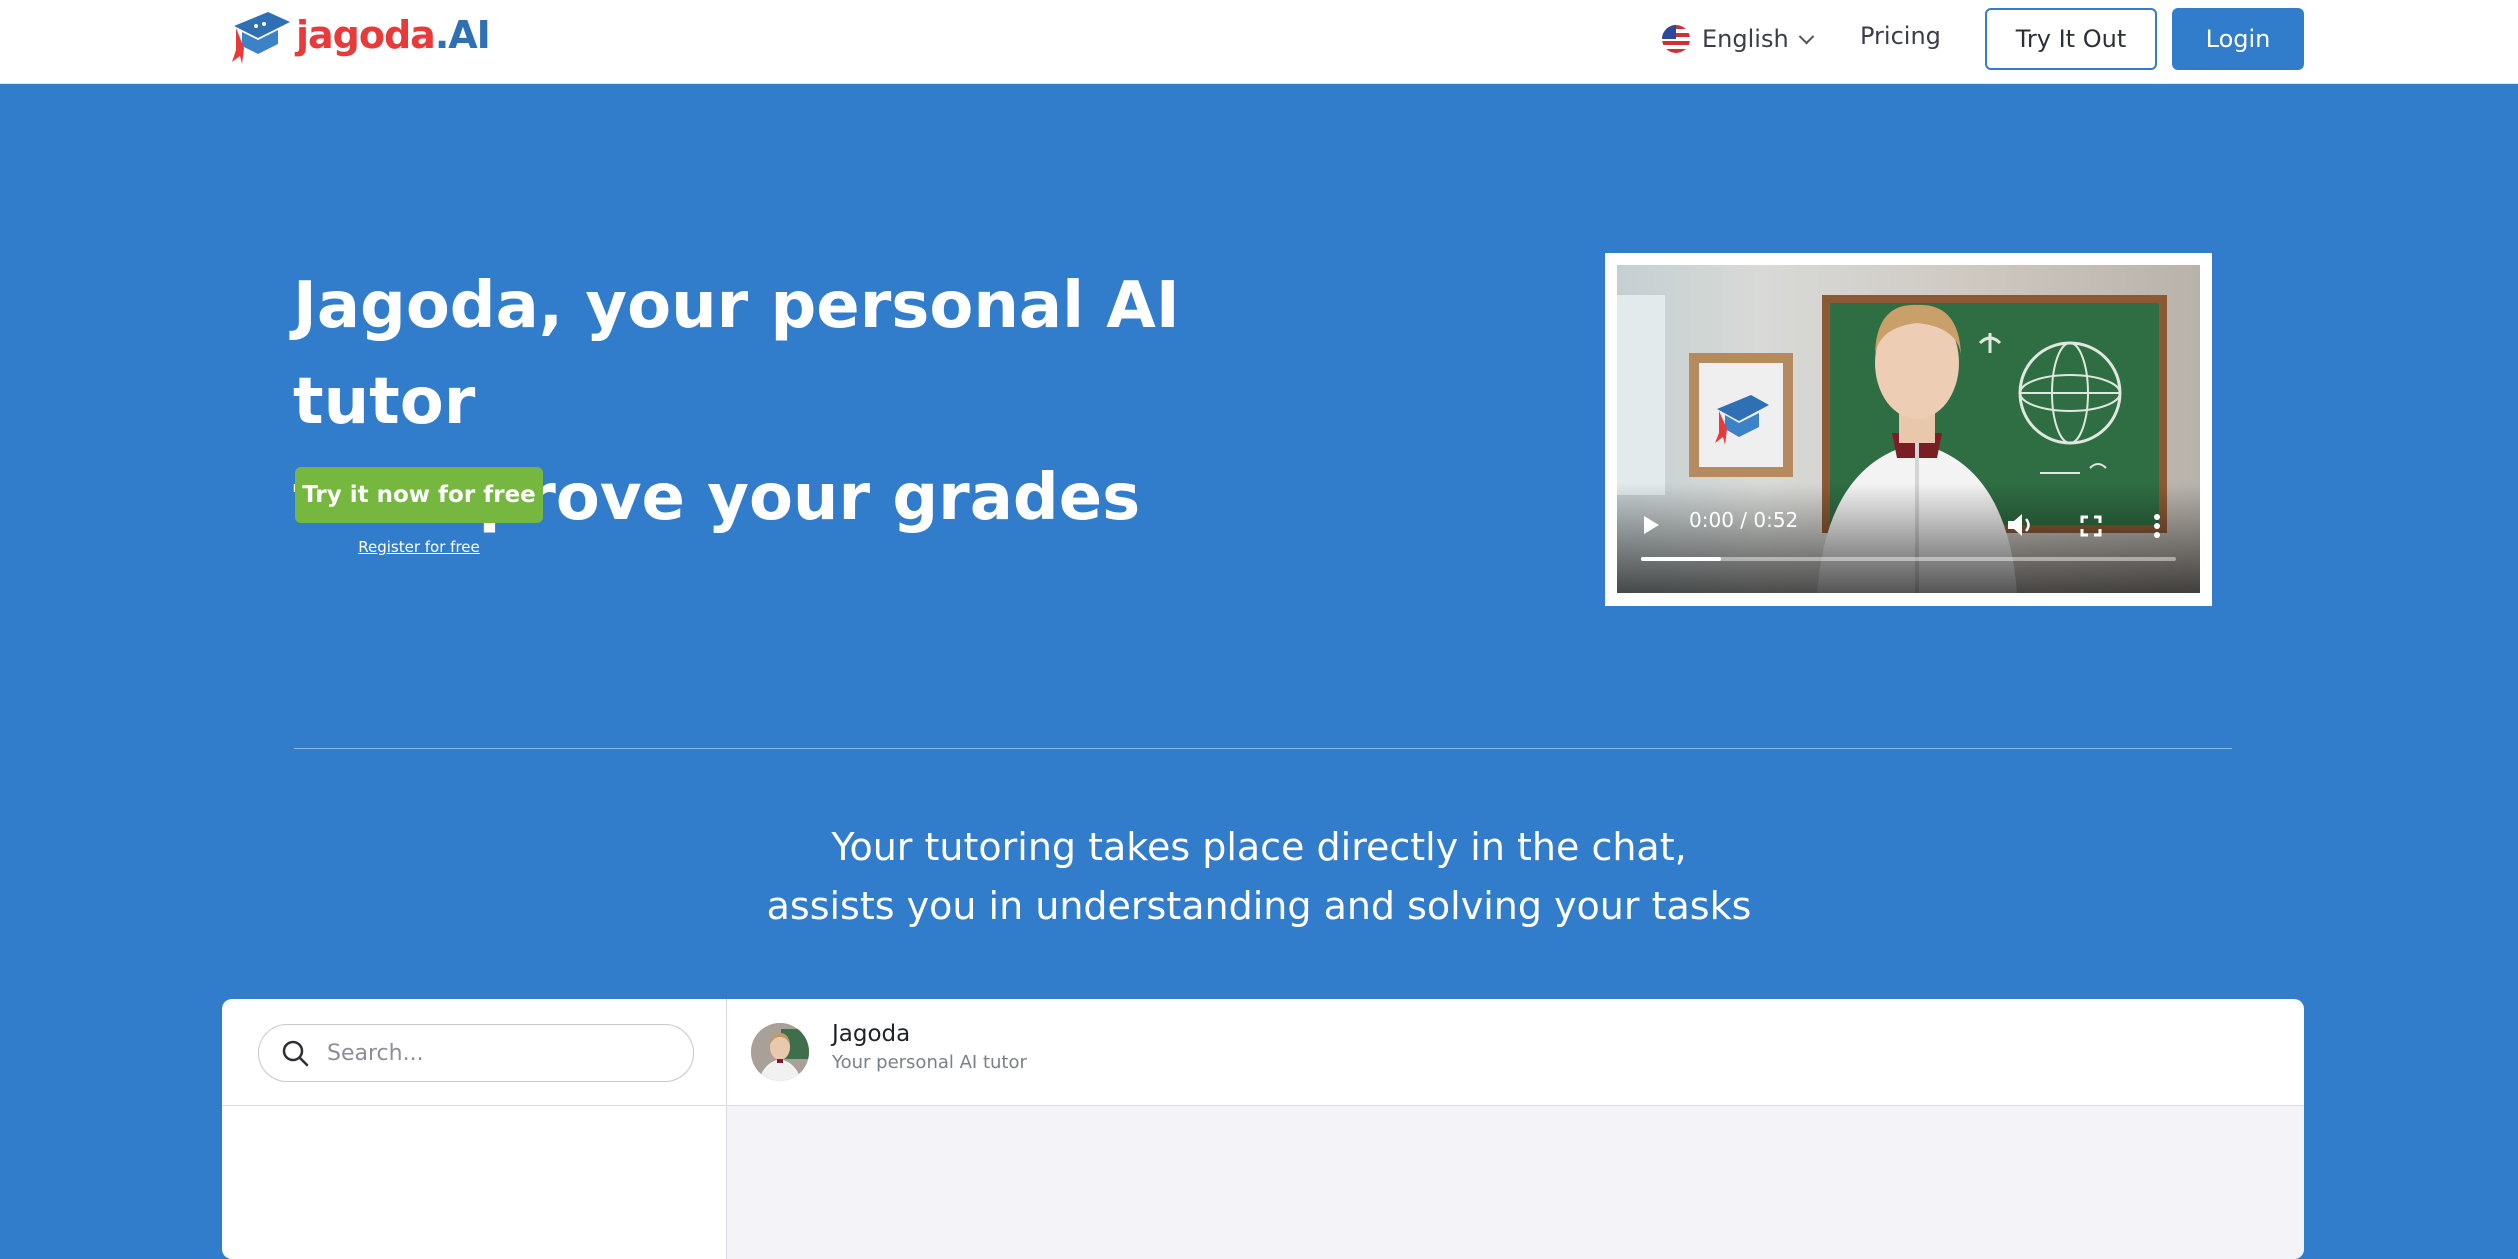 The width and height of the screenshot is (2518, 1259). Describe the element at coordinates (780, 1052) in the screenshot. I see `avatar` at that location.